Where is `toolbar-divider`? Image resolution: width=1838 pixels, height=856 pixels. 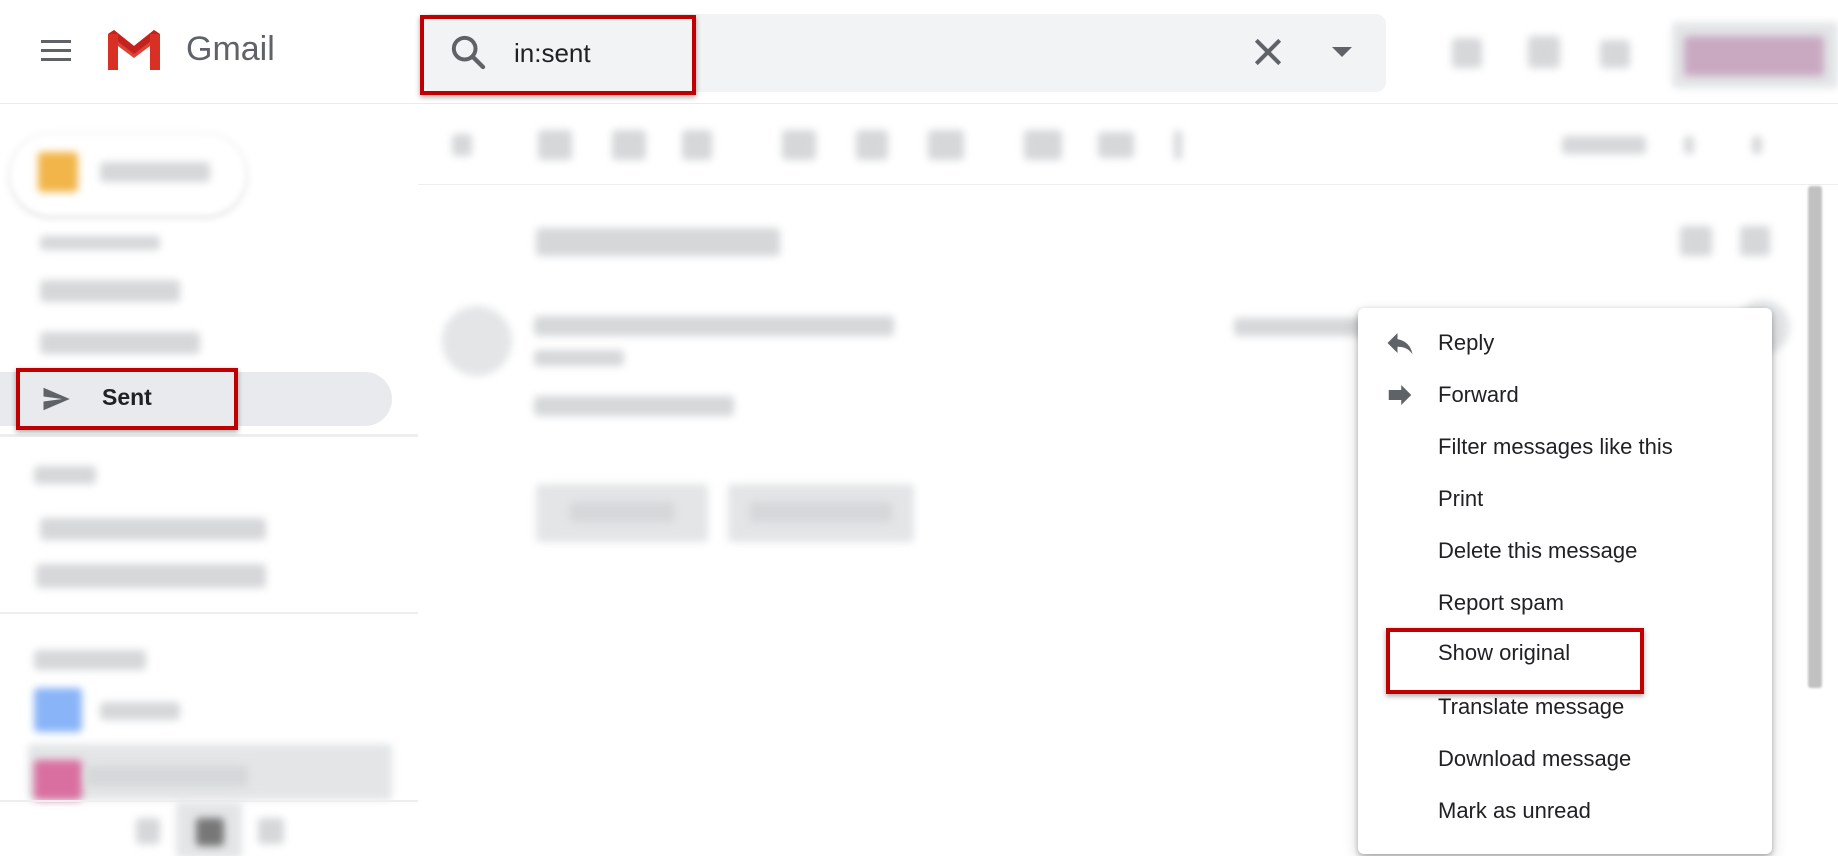
toolbar-divider is located at coordinates (1128, 184).